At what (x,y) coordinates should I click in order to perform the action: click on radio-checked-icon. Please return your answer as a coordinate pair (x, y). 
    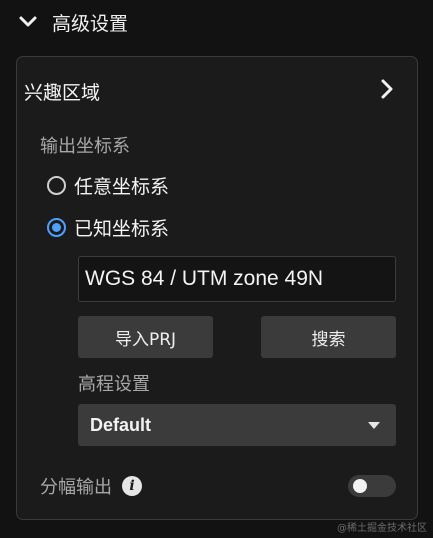
    Looking at the image, I should click on (56, 227).